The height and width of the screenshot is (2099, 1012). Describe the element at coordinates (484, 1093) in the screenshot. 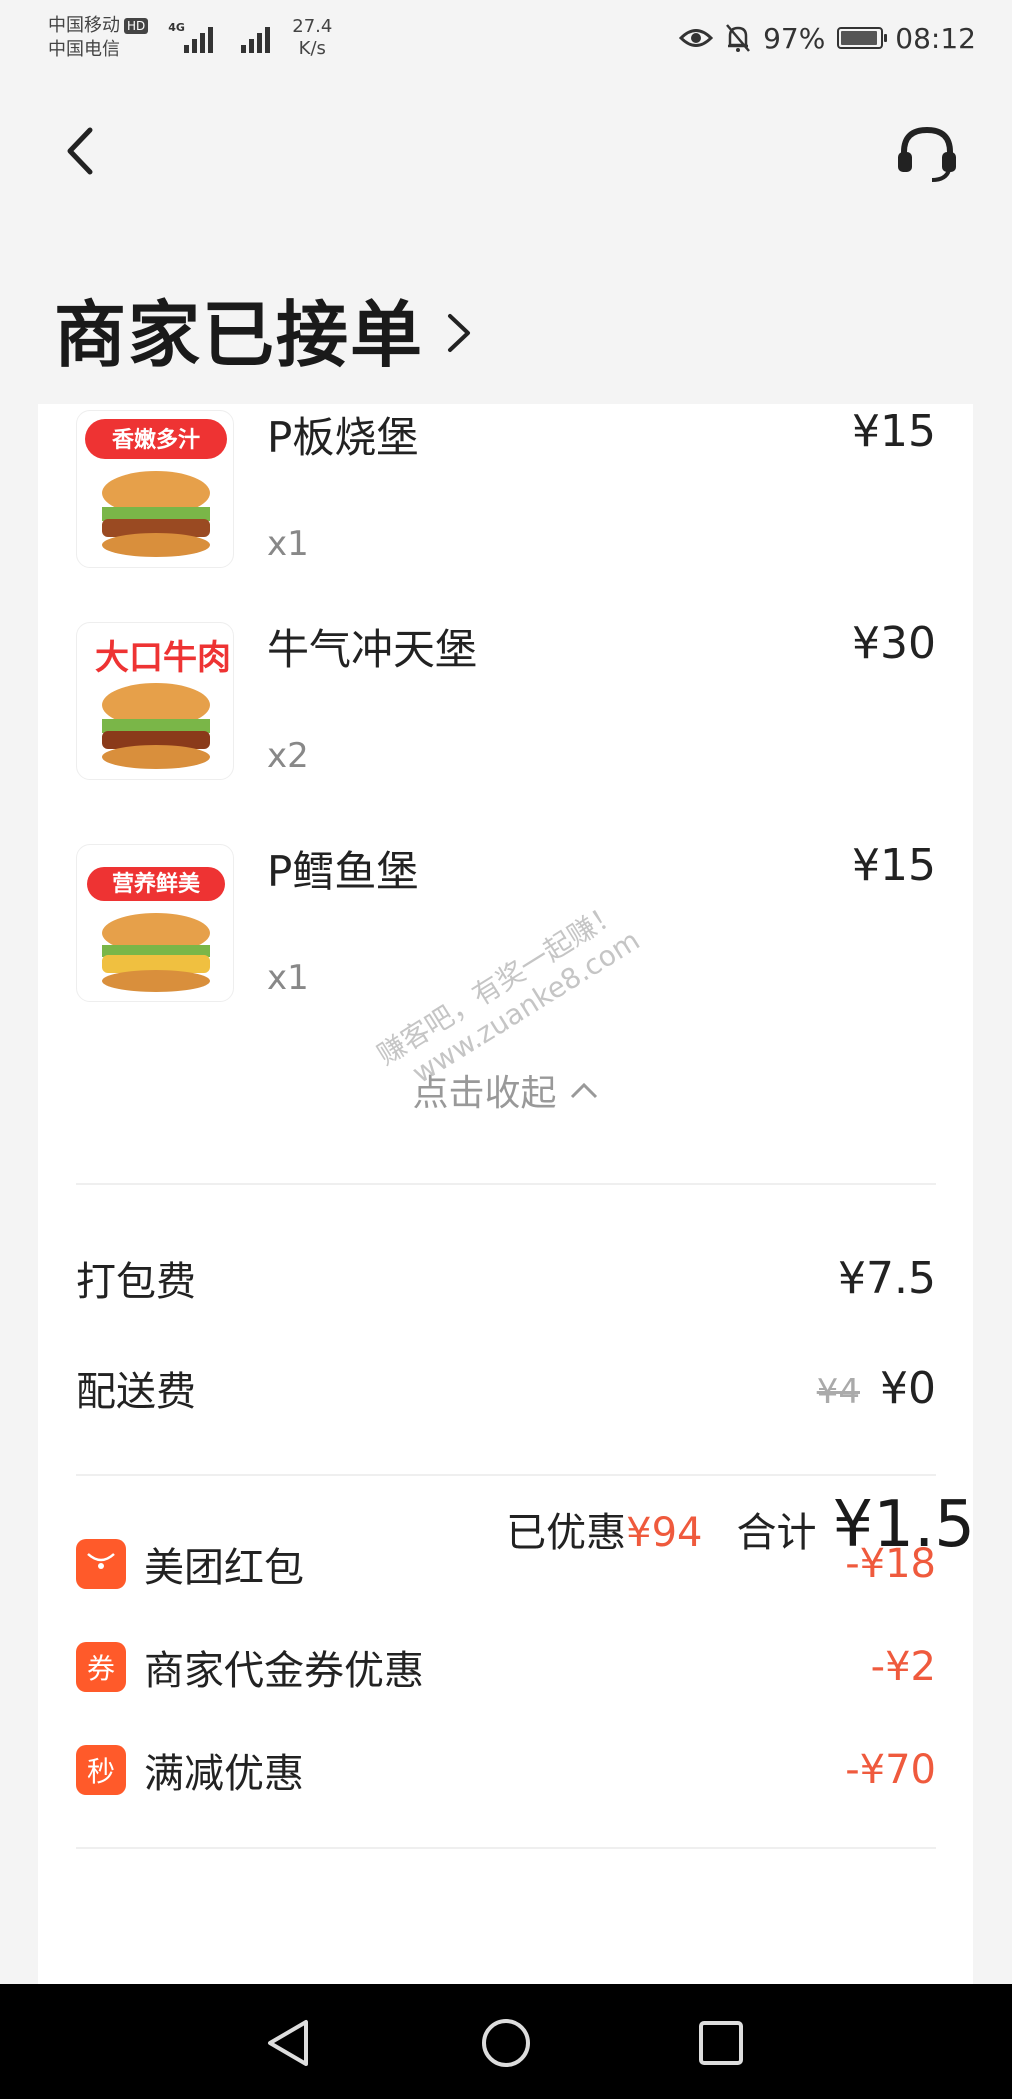

I see `collapse-label: 点击收起` at that location.